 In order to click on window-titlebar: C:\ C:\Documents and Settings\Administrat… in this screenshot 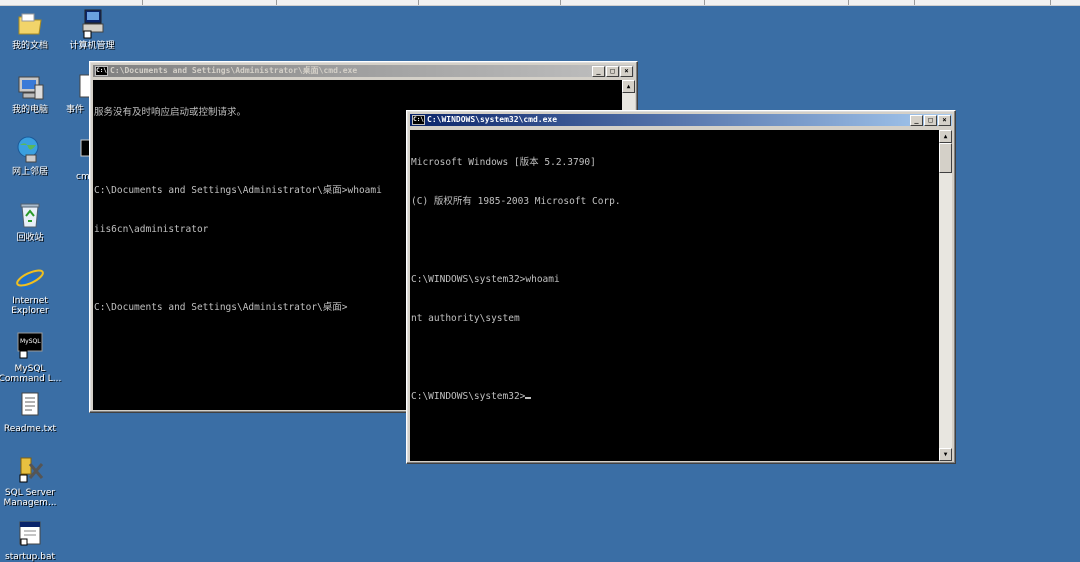, I will do `click(363, 71)`.